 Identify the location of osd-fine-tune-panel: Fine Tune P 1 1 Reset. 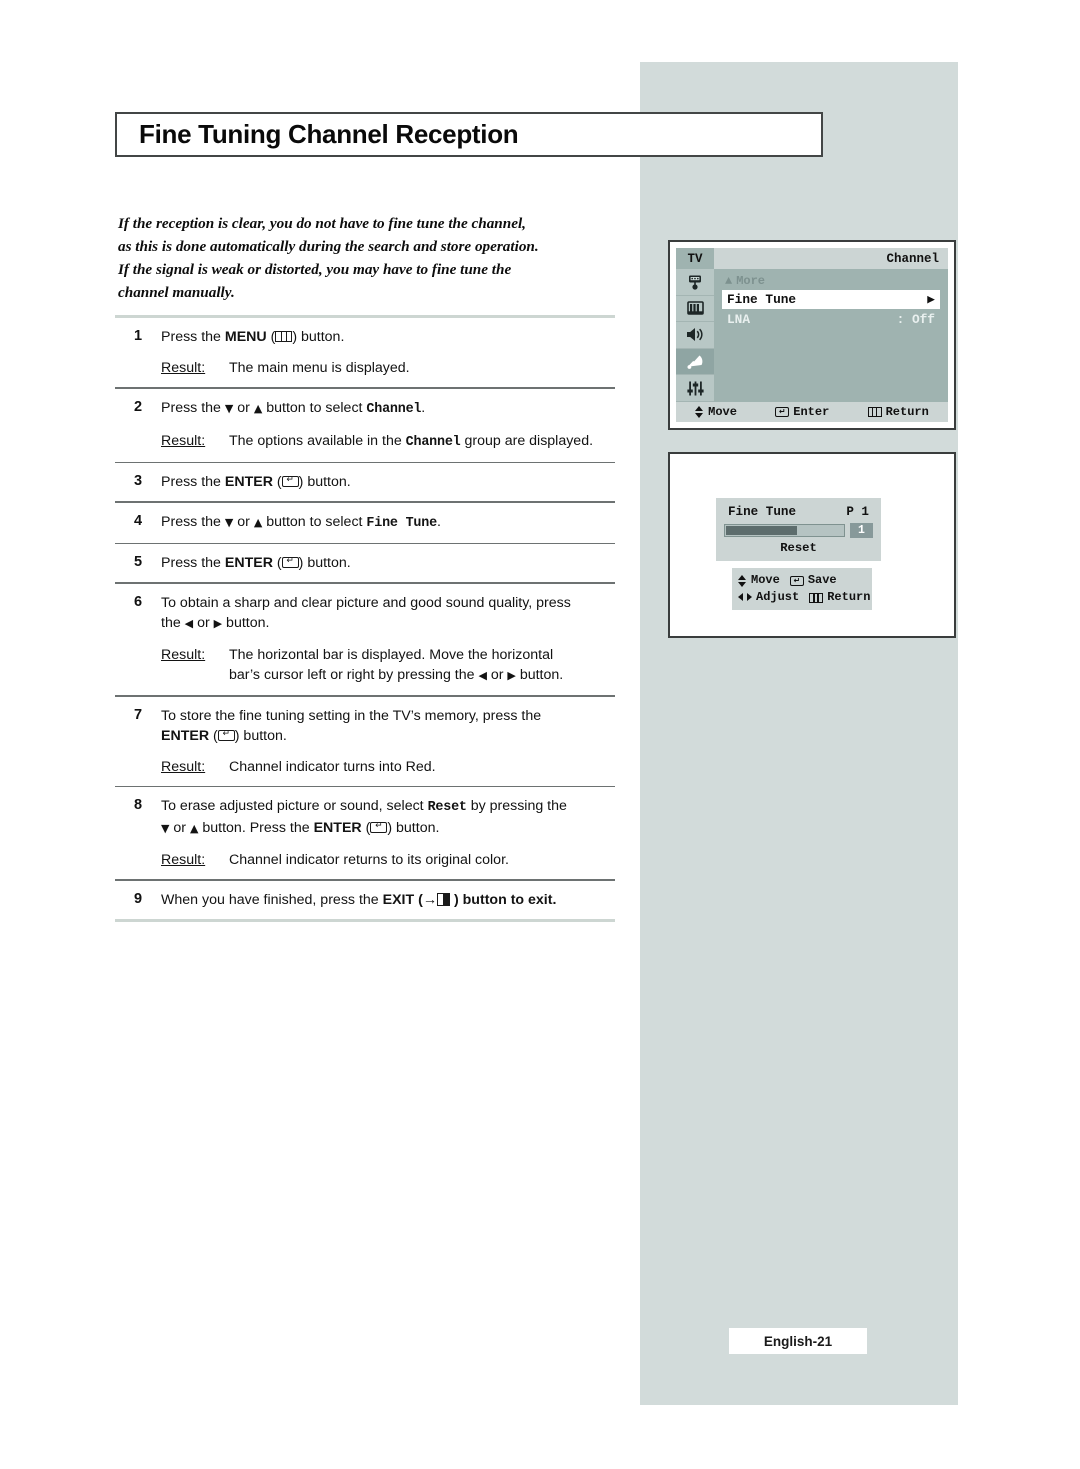
(798, 529).